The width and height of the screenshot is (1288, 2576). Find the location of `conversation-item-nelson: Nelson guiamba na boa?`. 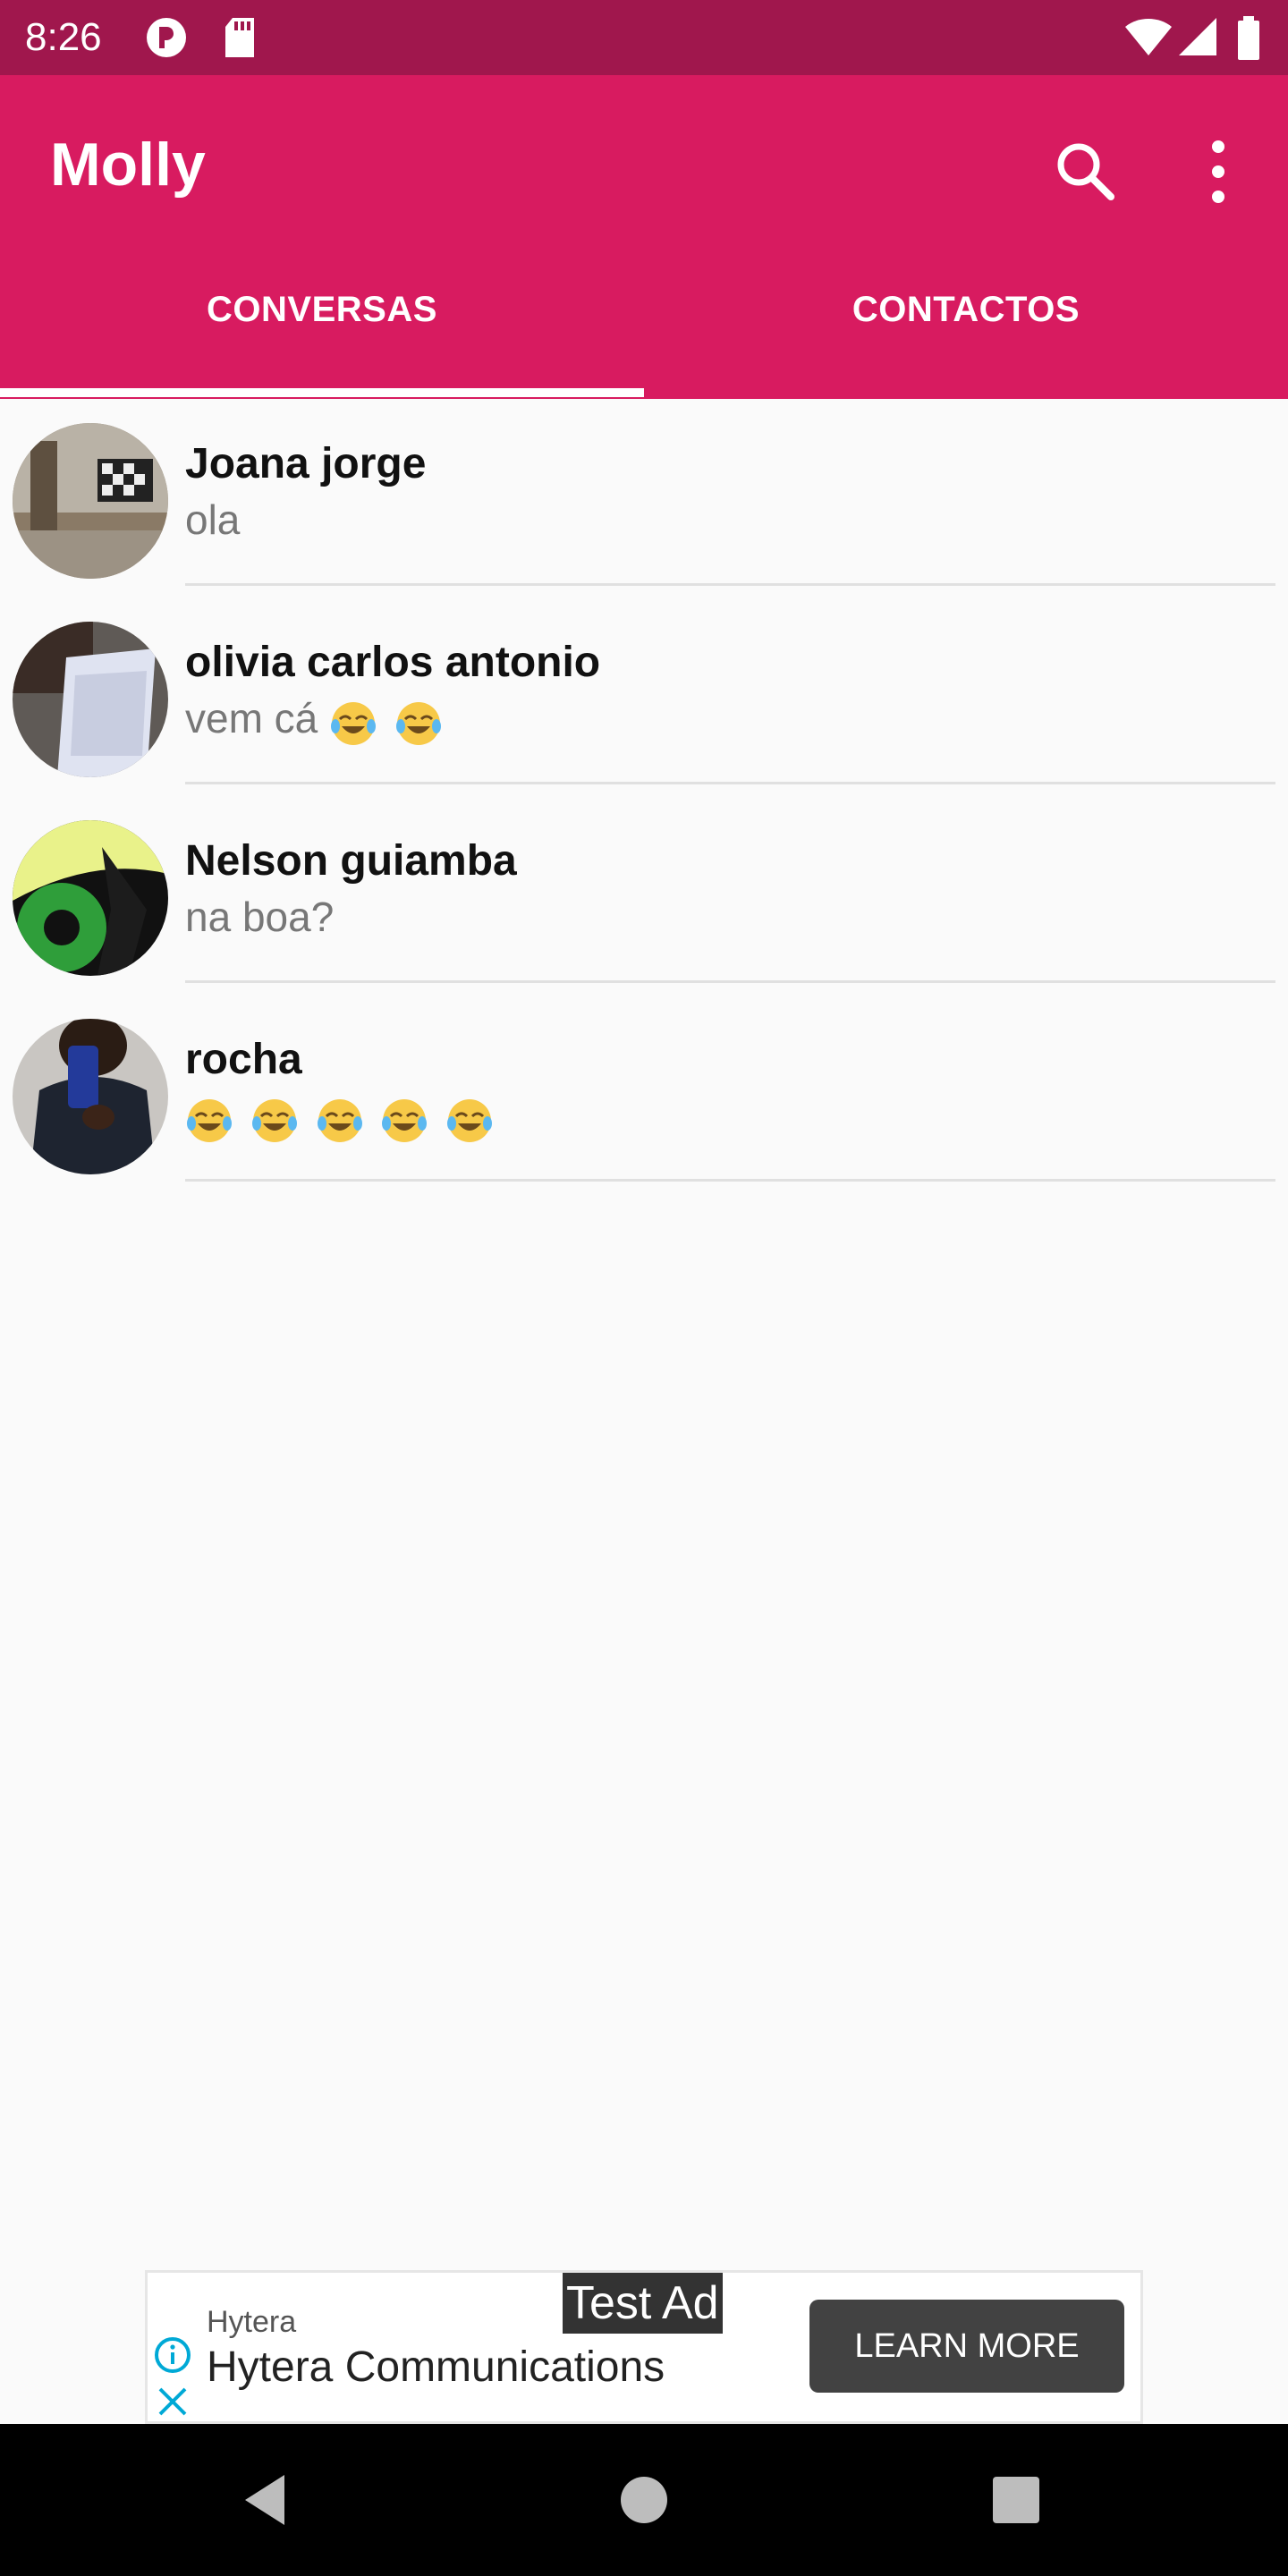

conversation-item-nelson: Nelson guiamba na boa? is located at coordinates (644, 895).